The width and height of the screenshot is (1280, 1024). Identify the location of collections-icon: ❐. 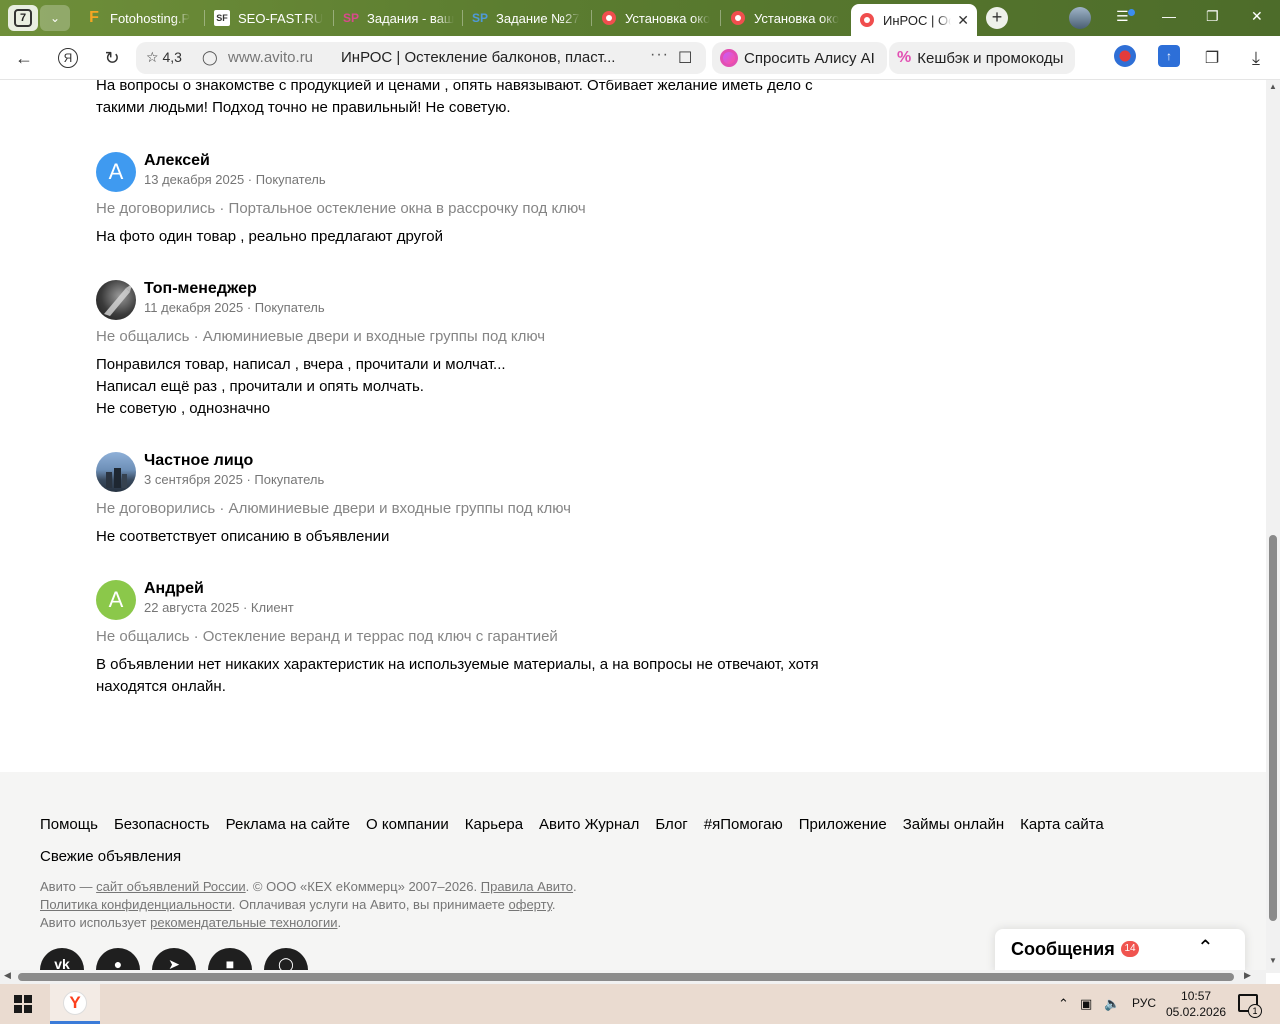
(1212, 58).